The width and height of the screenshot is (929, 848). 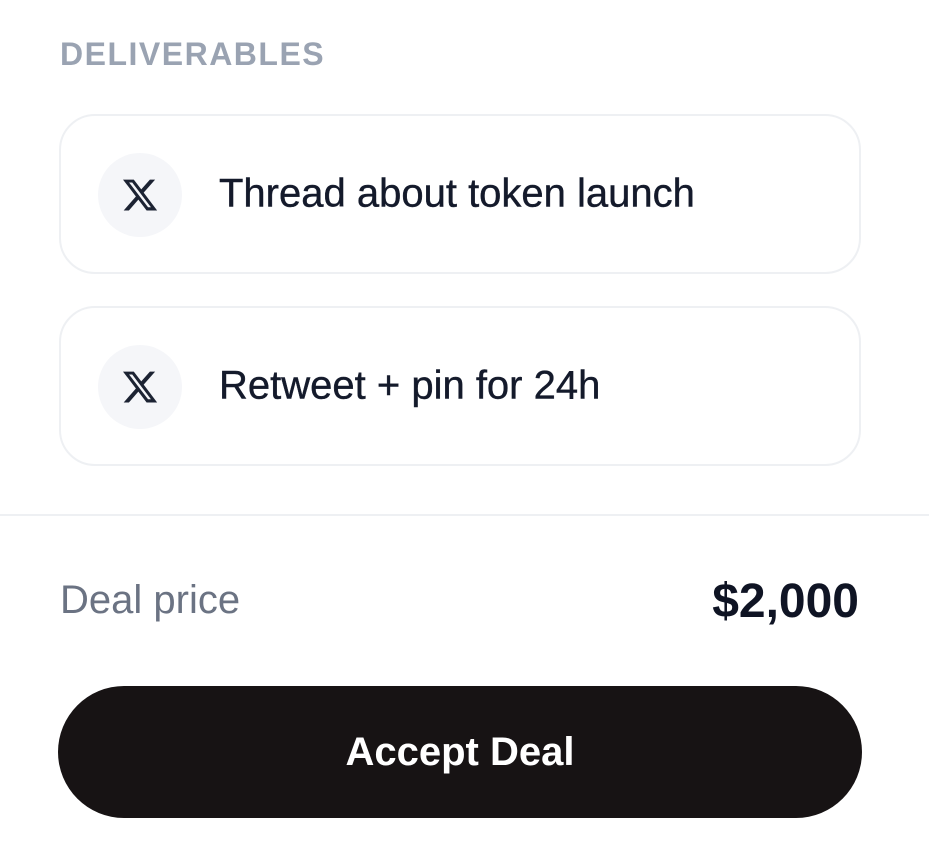 I want to click on deliverable-label: Retweet + pin for 24h, so click(x=410, y=385).